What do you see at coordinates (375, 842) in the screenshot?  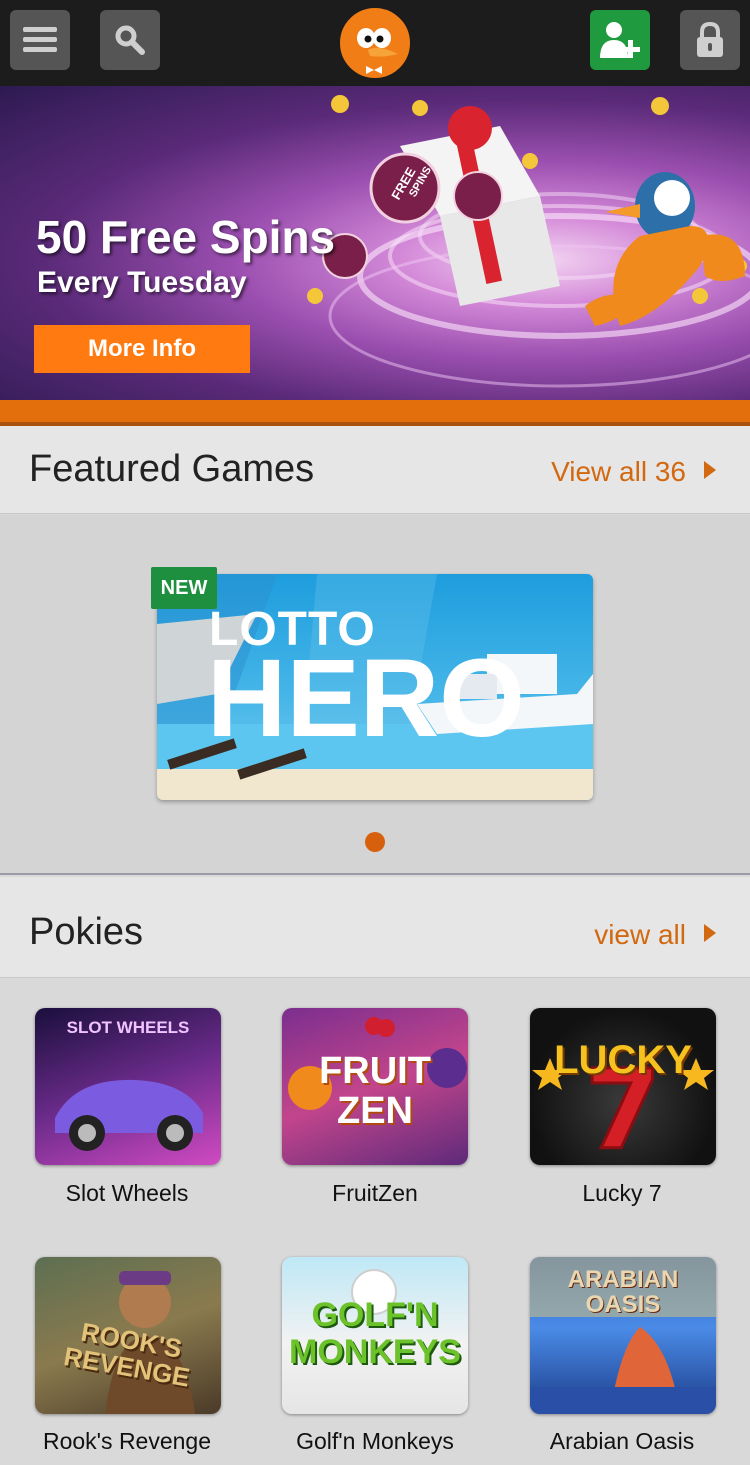 I see `carousel-pagination-dot` at bounding box center [375, 842].